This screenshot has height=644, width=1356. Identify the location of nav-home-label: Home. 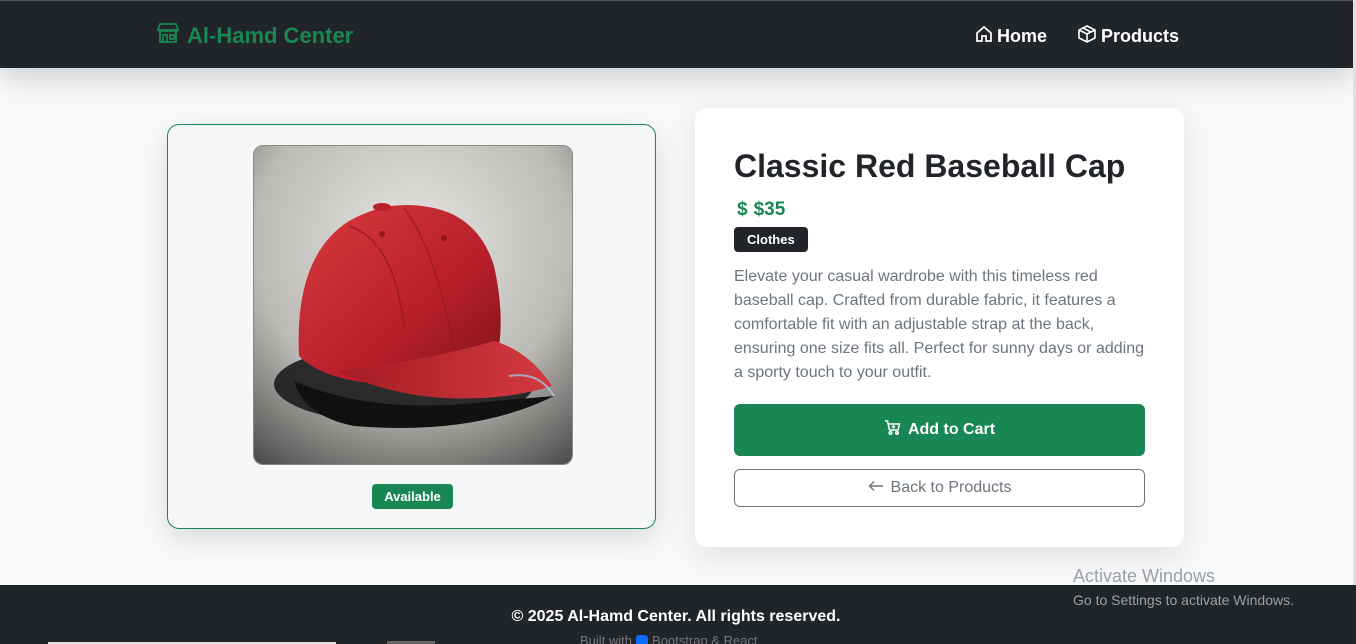
(1022, 36).